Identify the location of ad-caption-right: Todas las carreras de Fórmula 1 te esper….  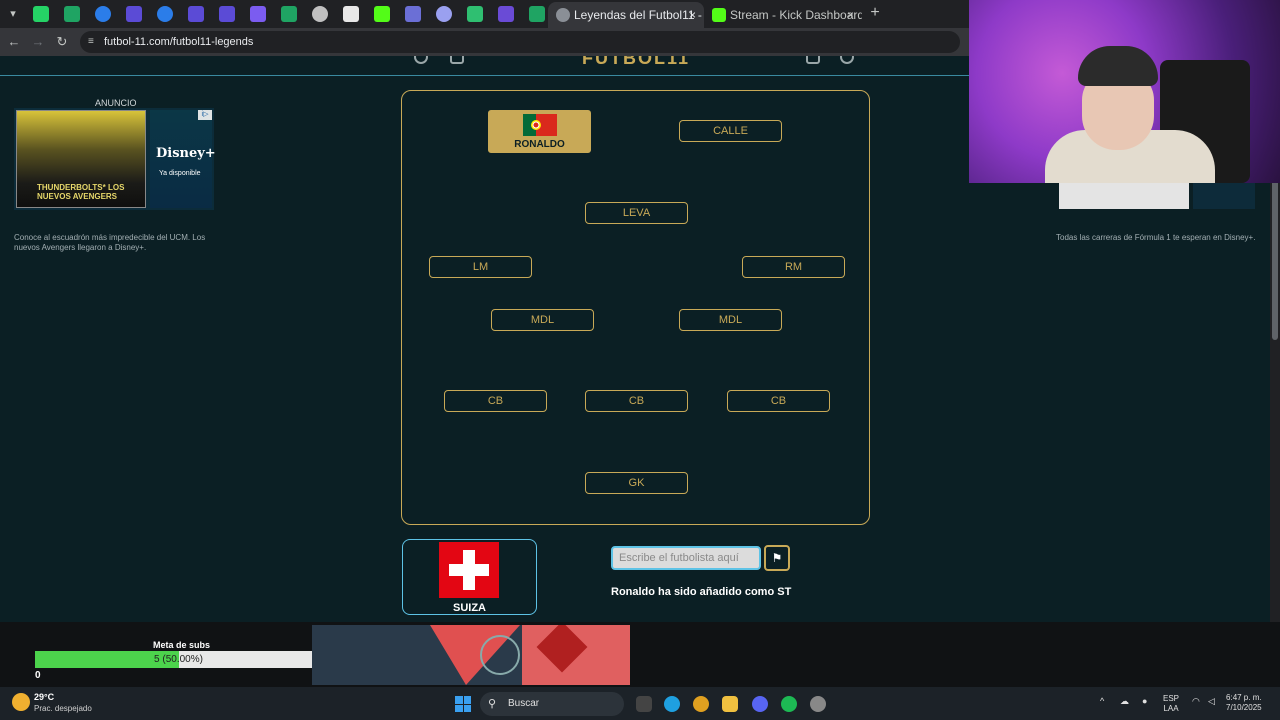
(1156, 237).